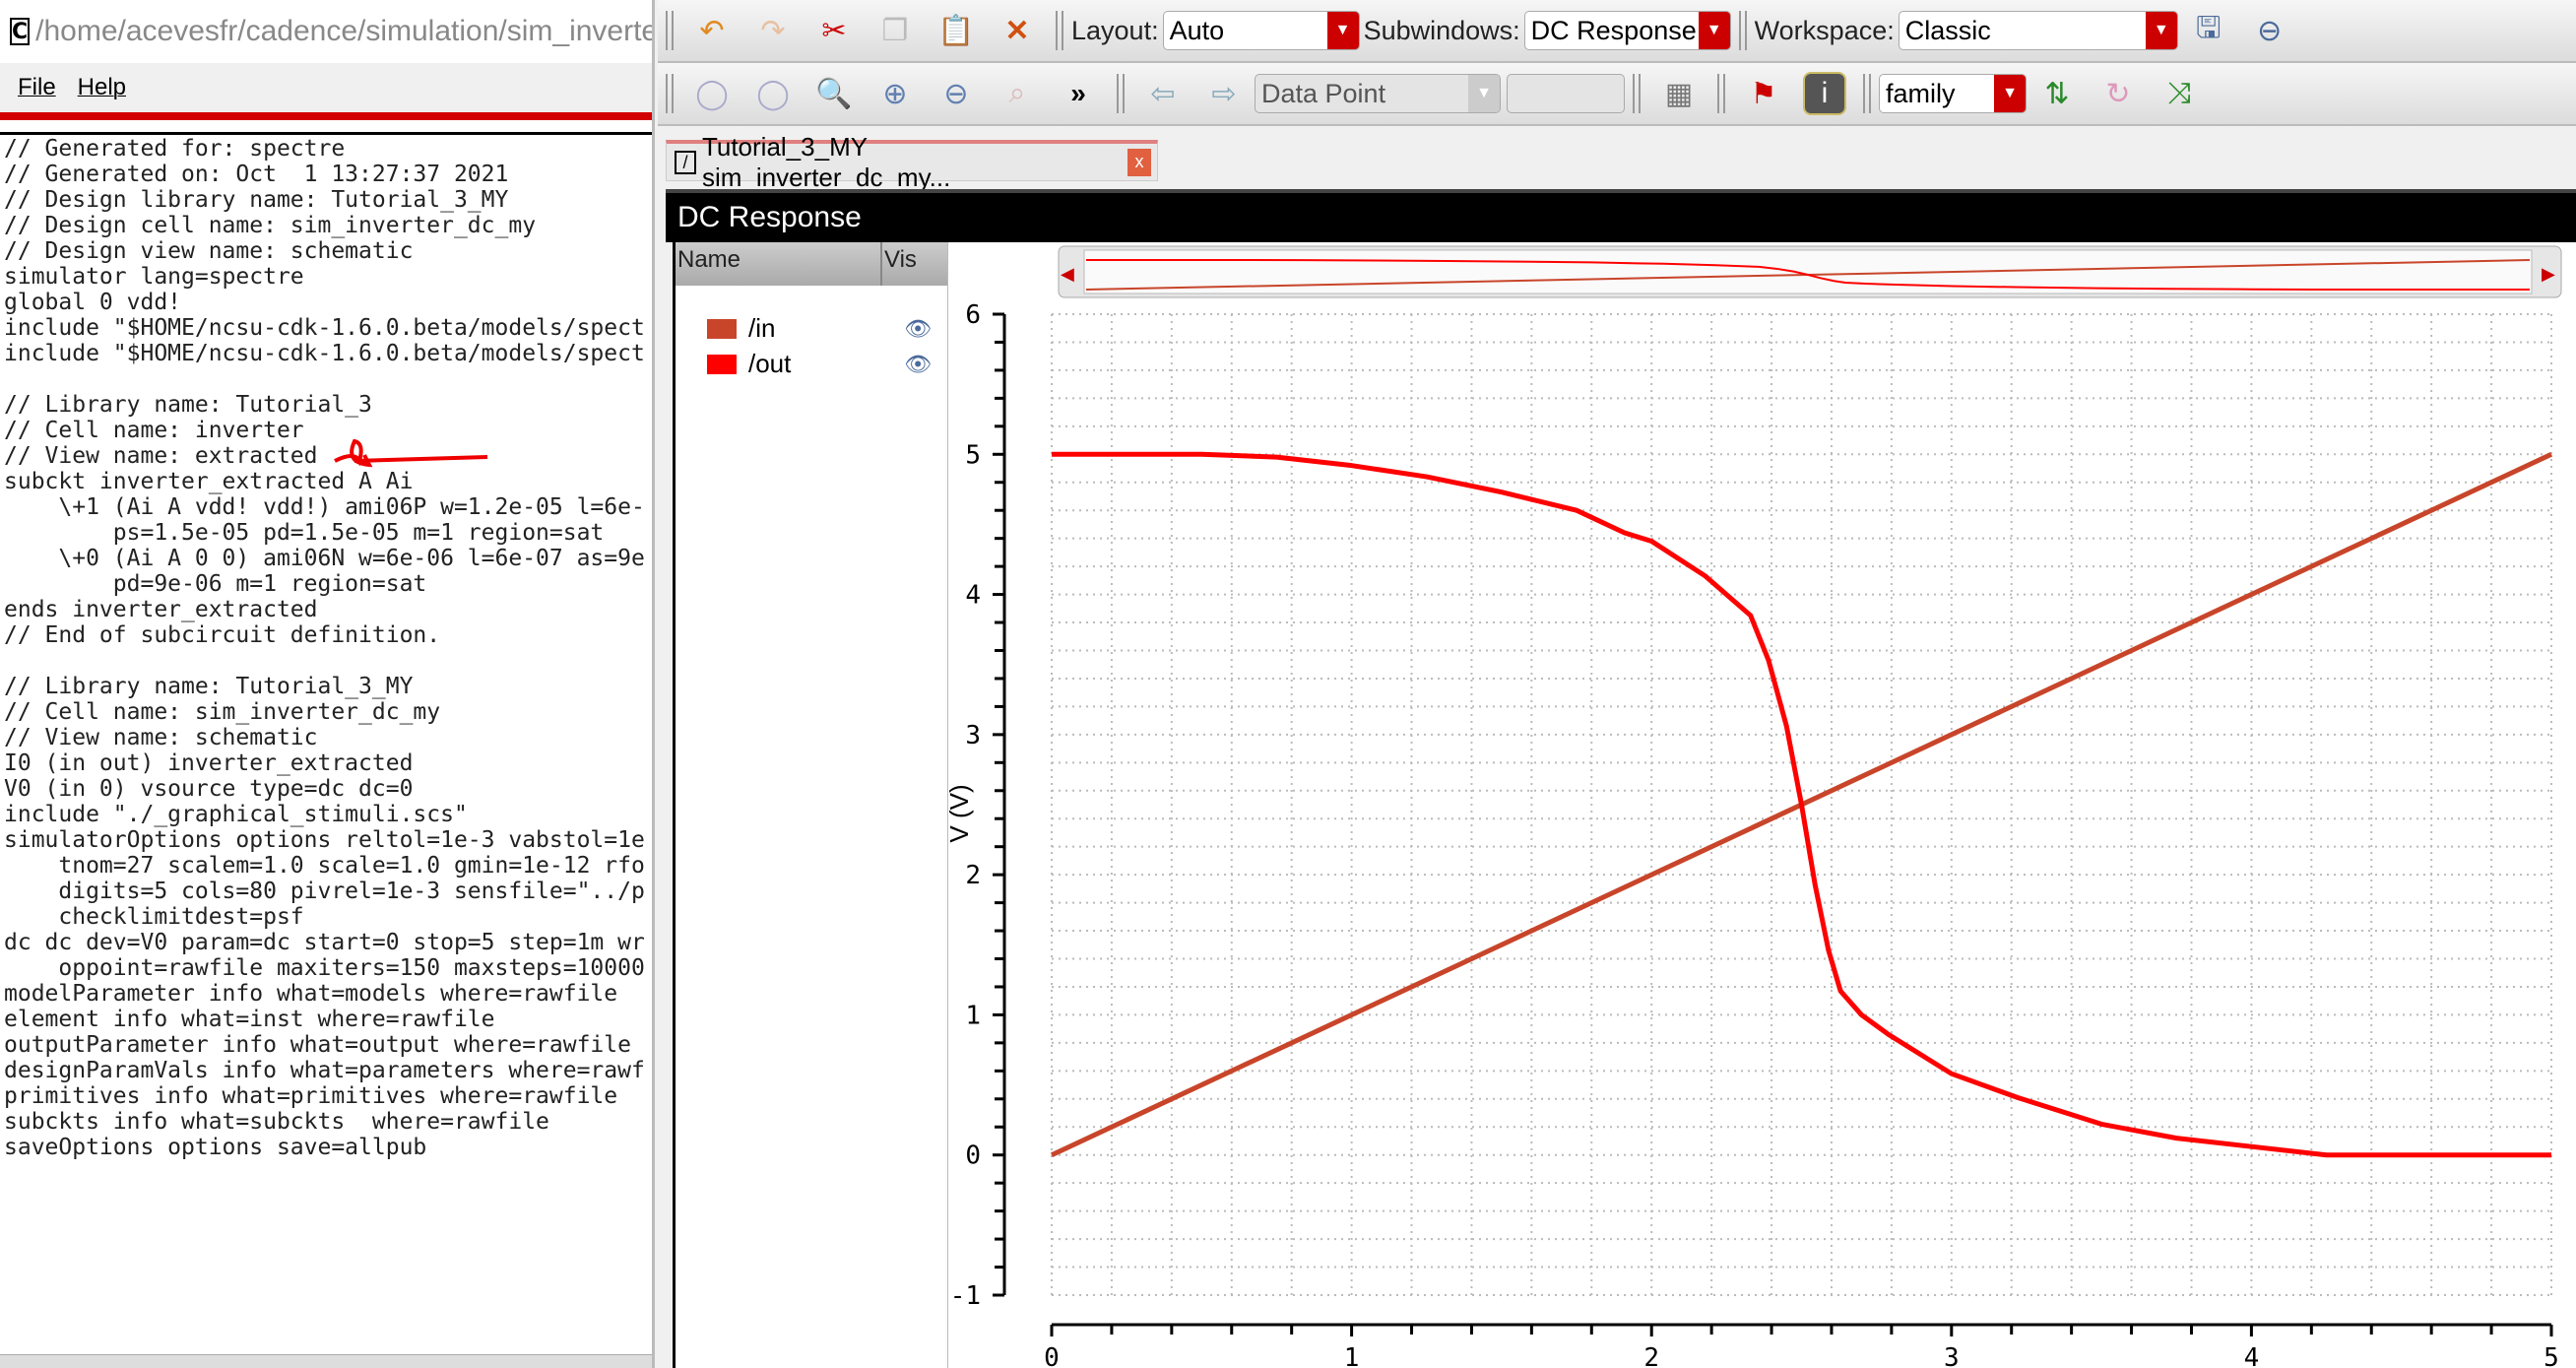 The height and width of the screenshot is (1368, 2576). Describe the element at coordinates (808, 328) in the screenshot. I see `trace-item-in: /in 👁` at that location.